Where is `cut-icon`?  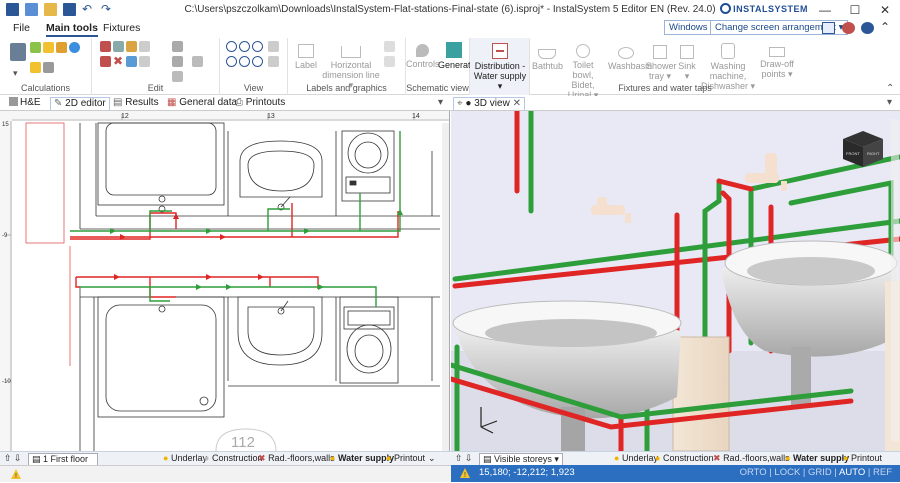 cut-icon is located at coordinates (105, 46).